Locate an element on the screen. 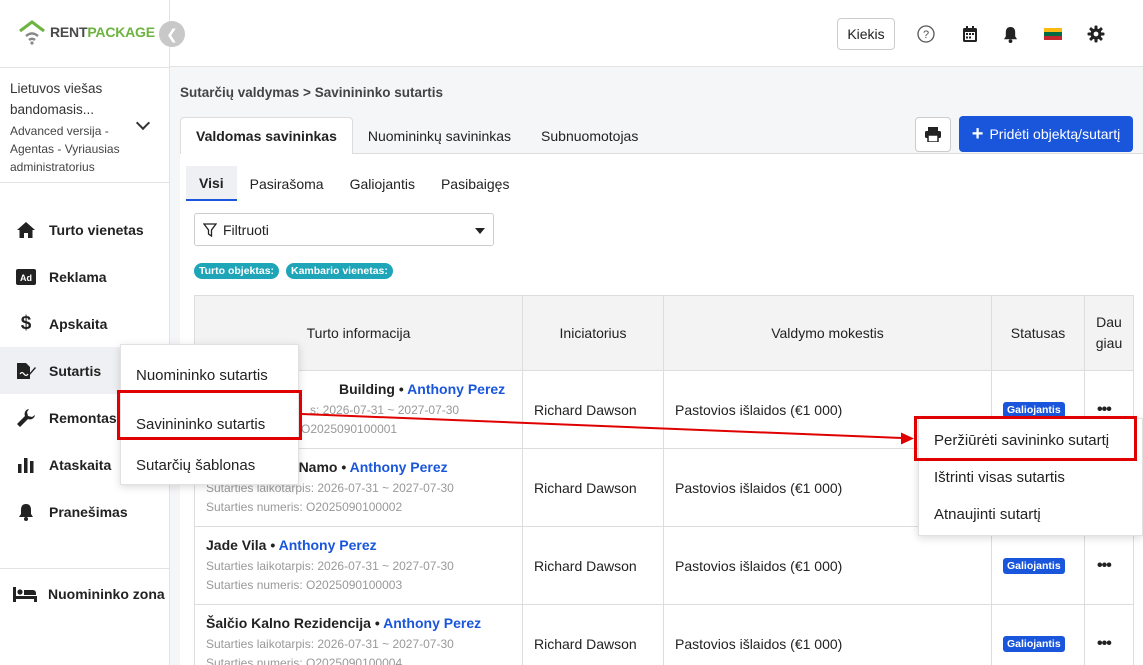 The width and height of the screenshot is (1143, 665). status-subtabs: Visi Pasirašoma Galiojantis Pasibaigęs is located at coordinates (354, 183).